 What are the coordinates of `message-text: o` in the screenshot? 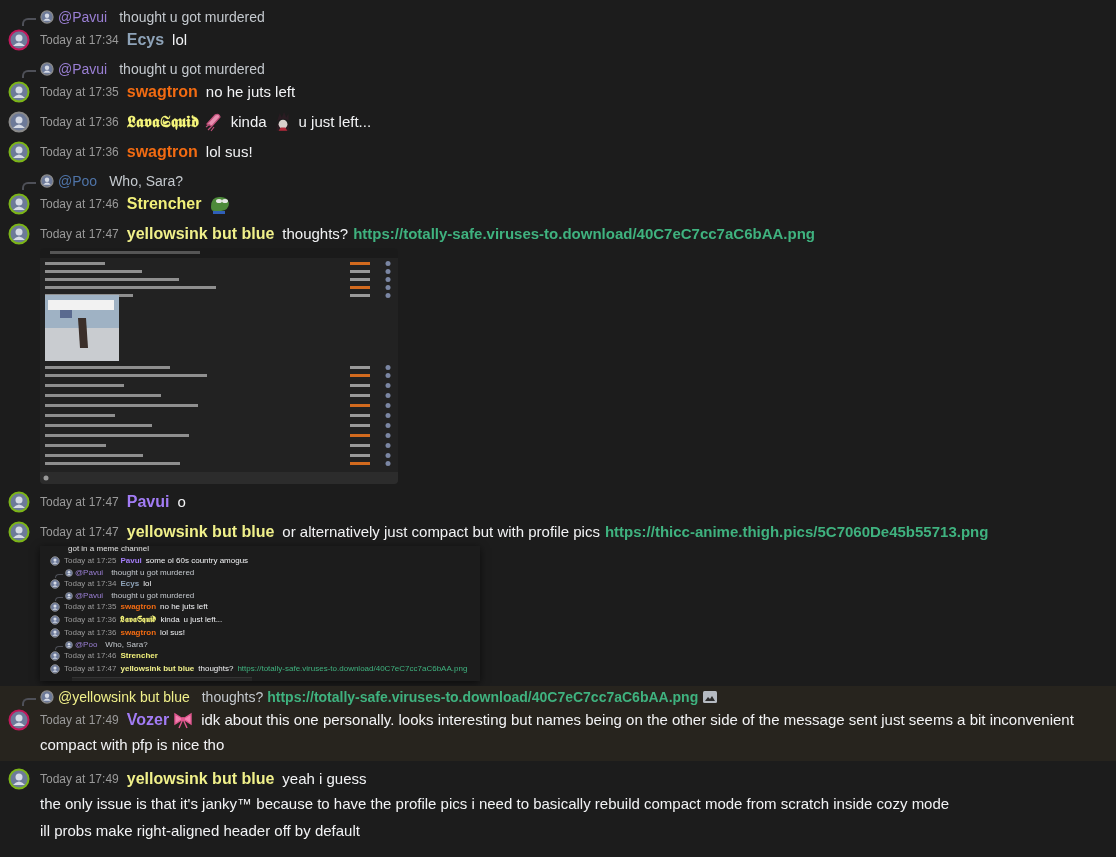 It's located at (181, 501).